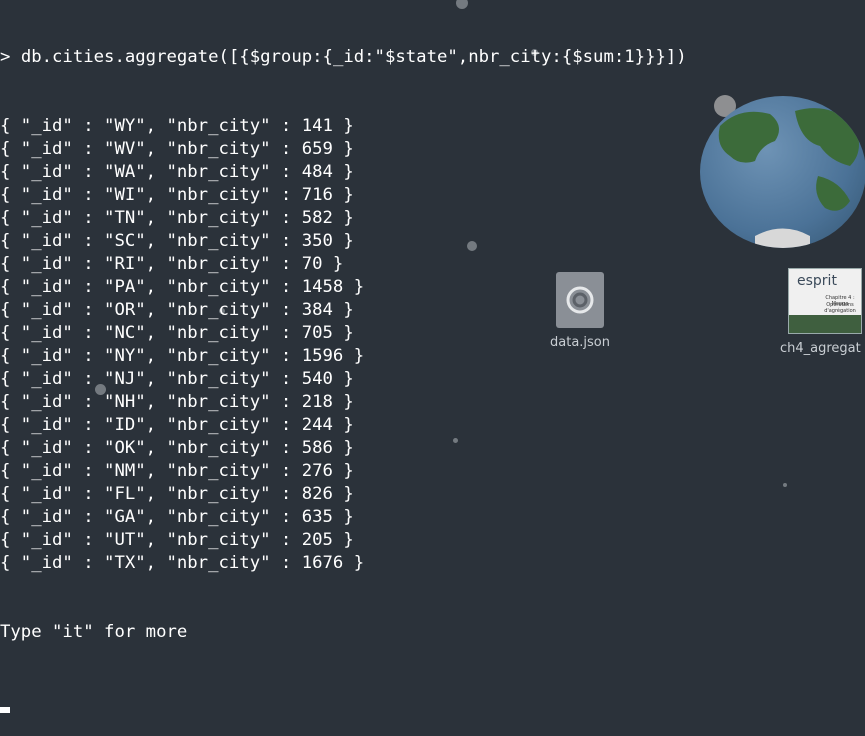 The image size is (865, 736). What do you see at coordinates (432, 333) in the screenshot?
I see `result-row: { "_id" : "NC", "nbr_city" : 705 }` at bounding box center [432, 333].